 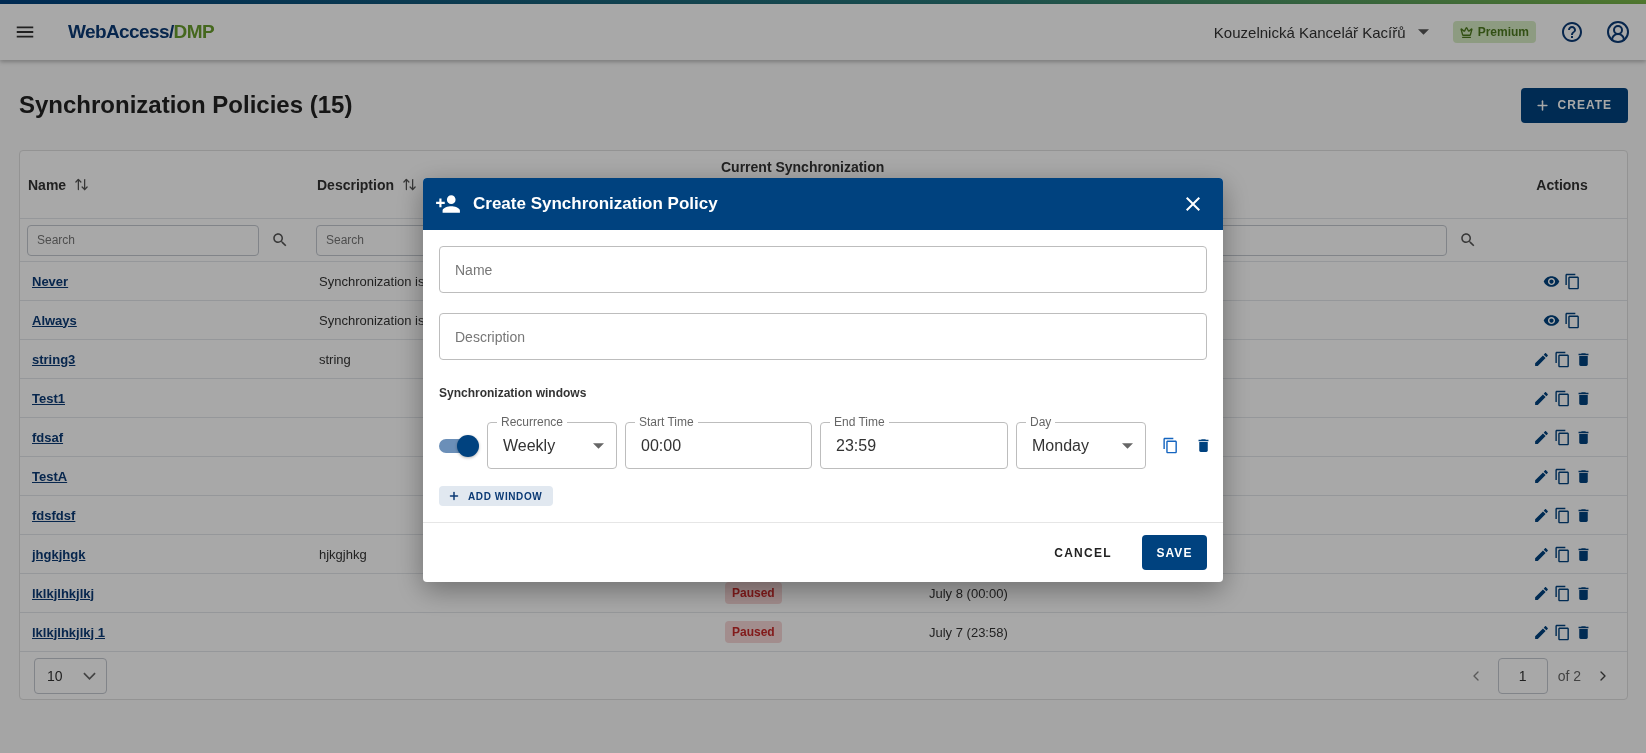 What do you see at coordinates (1494, 32) in the screenshot?
I see `premium-badge: Premium` at bounding box center [1494, 32].